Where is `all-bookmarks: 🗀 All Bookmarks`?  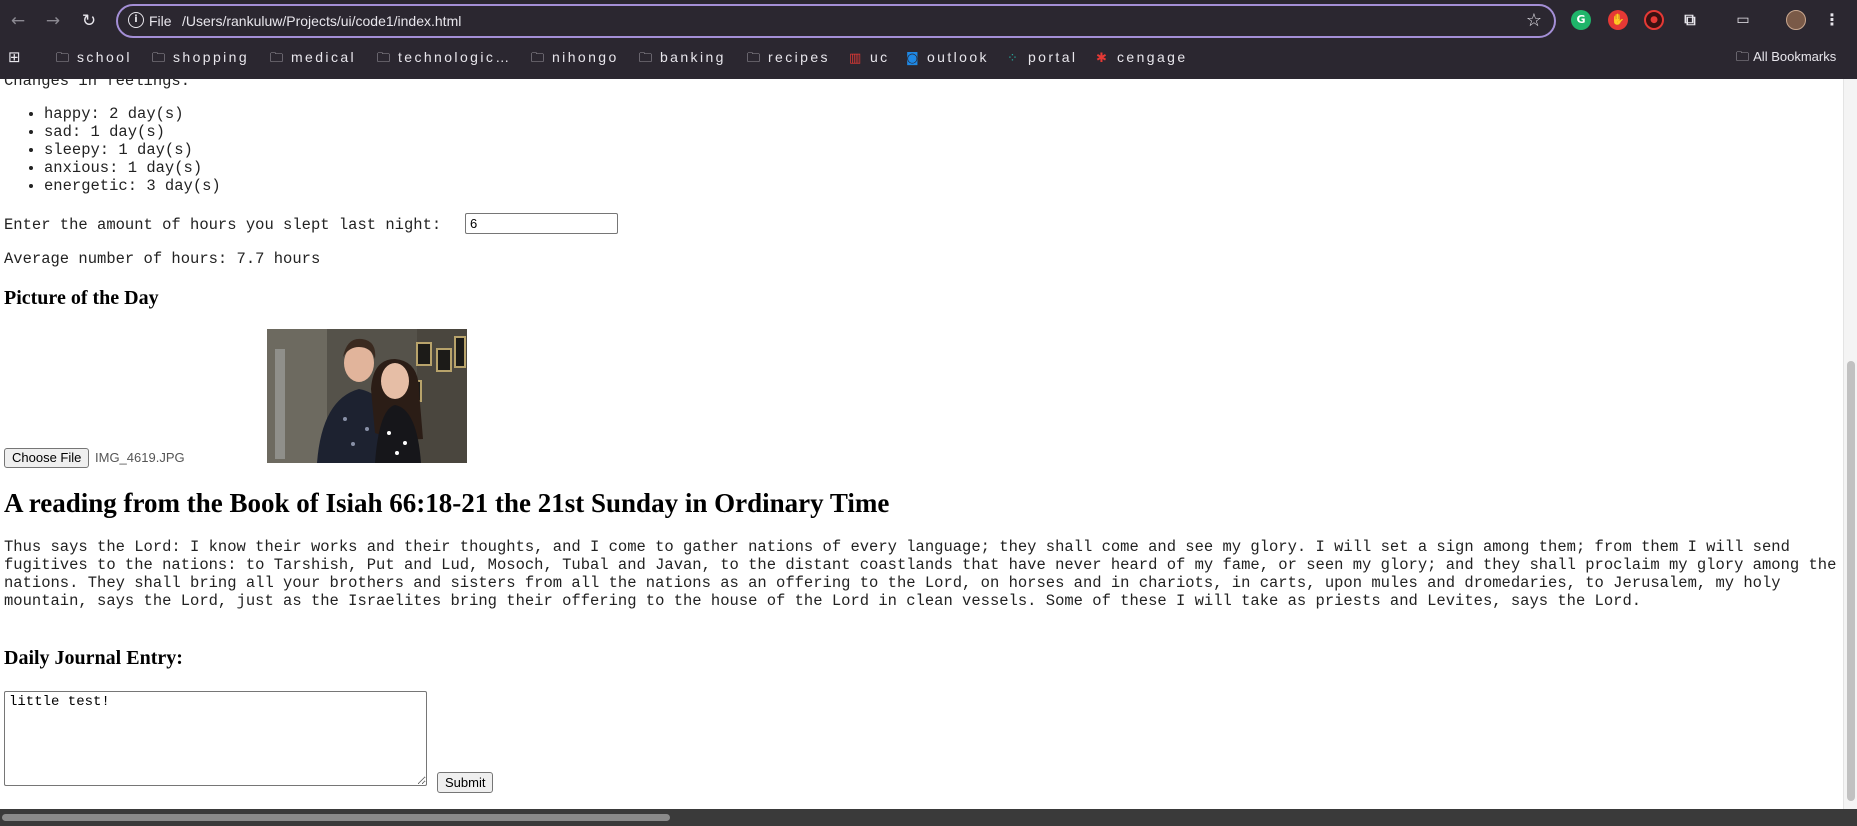 all-bookmarks: 🗀 All Bookmarks is located at coordinates (1786, 57).